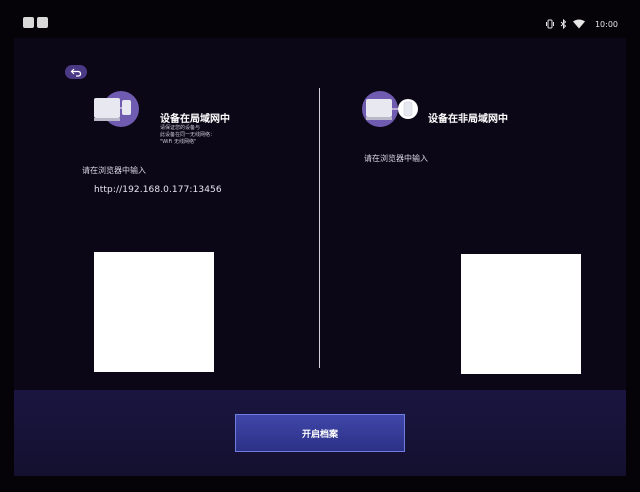 The image size is (640, 492). I want to click on open-archive-button: 开启档案, so click(320, 433).